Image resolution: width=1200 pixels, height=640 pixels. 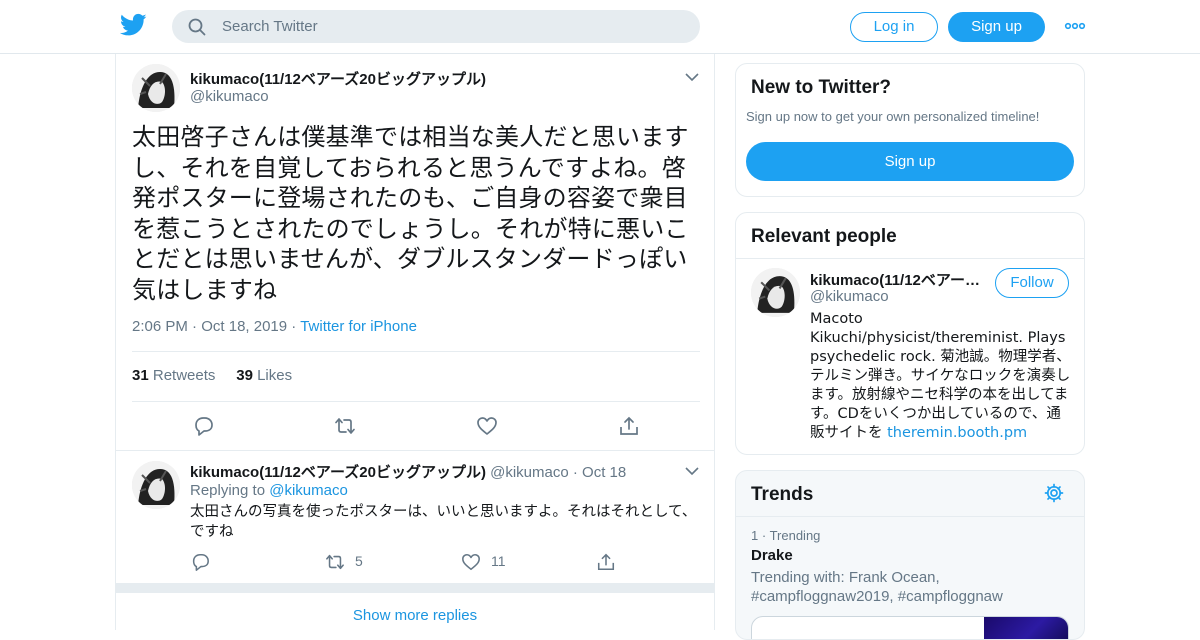 What do you see at coordinates (1026, 628) in the screenshot?
I see `trend-media-thumbnail` at bounding box center [1026, 628].